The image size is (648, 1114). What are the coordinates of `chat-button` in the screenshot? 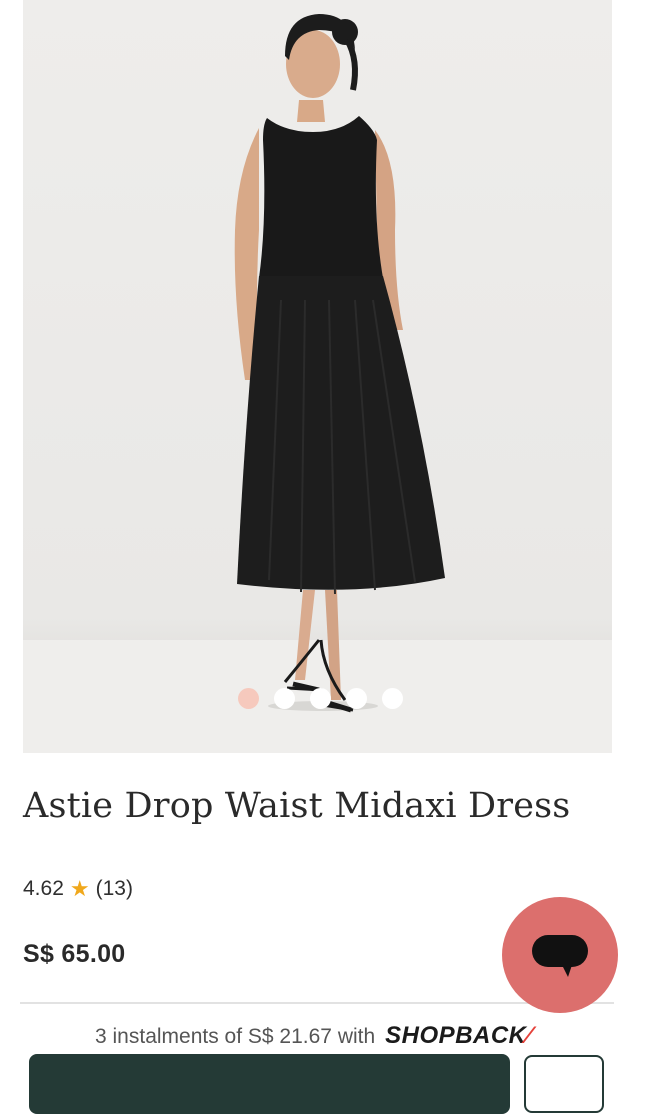 It's located at (560, 955).